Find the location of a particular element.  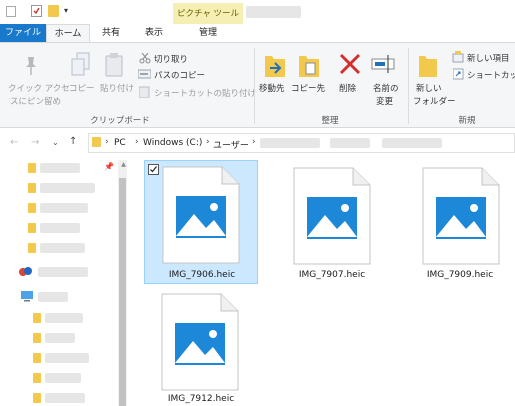

window-title-blurred is located at coordinates (273, 12).